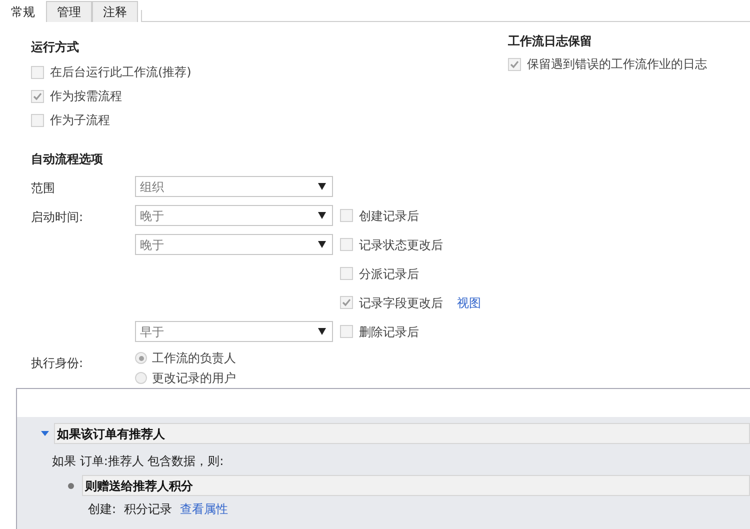  Describe the element at coordinates (416, 485) in the screenshot. I see `action-title: 则赠送给推荐人积分` at that location.